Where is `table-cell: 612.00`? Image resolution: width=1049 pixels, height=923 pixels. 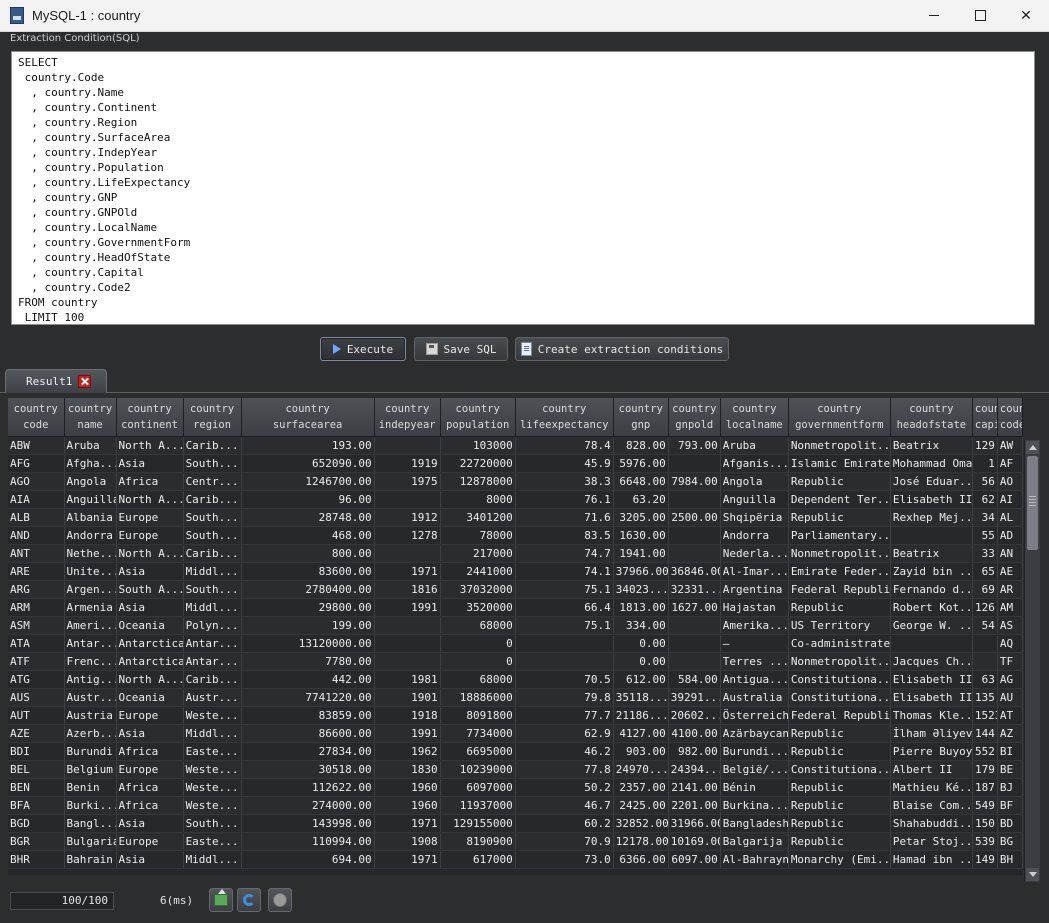 table-cell: 612.00 is located at coordinates (641, 679).